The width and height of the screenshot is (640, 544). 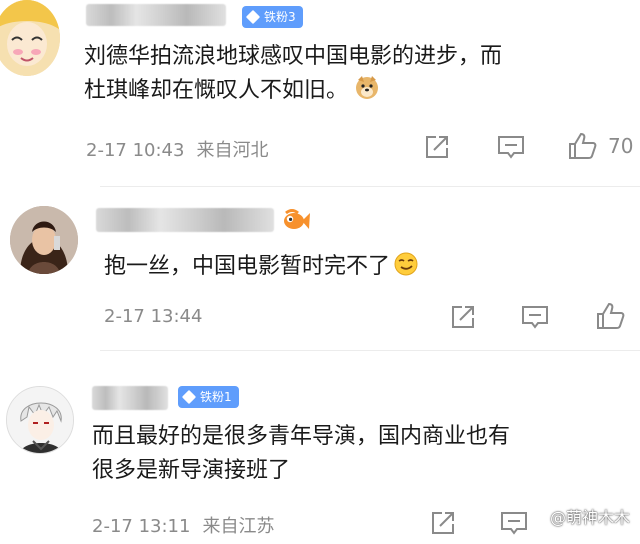 What do you see at coordinates (296, 222) in the screenshot?
I see `fish-emoji` at bounding box center [296, 222].